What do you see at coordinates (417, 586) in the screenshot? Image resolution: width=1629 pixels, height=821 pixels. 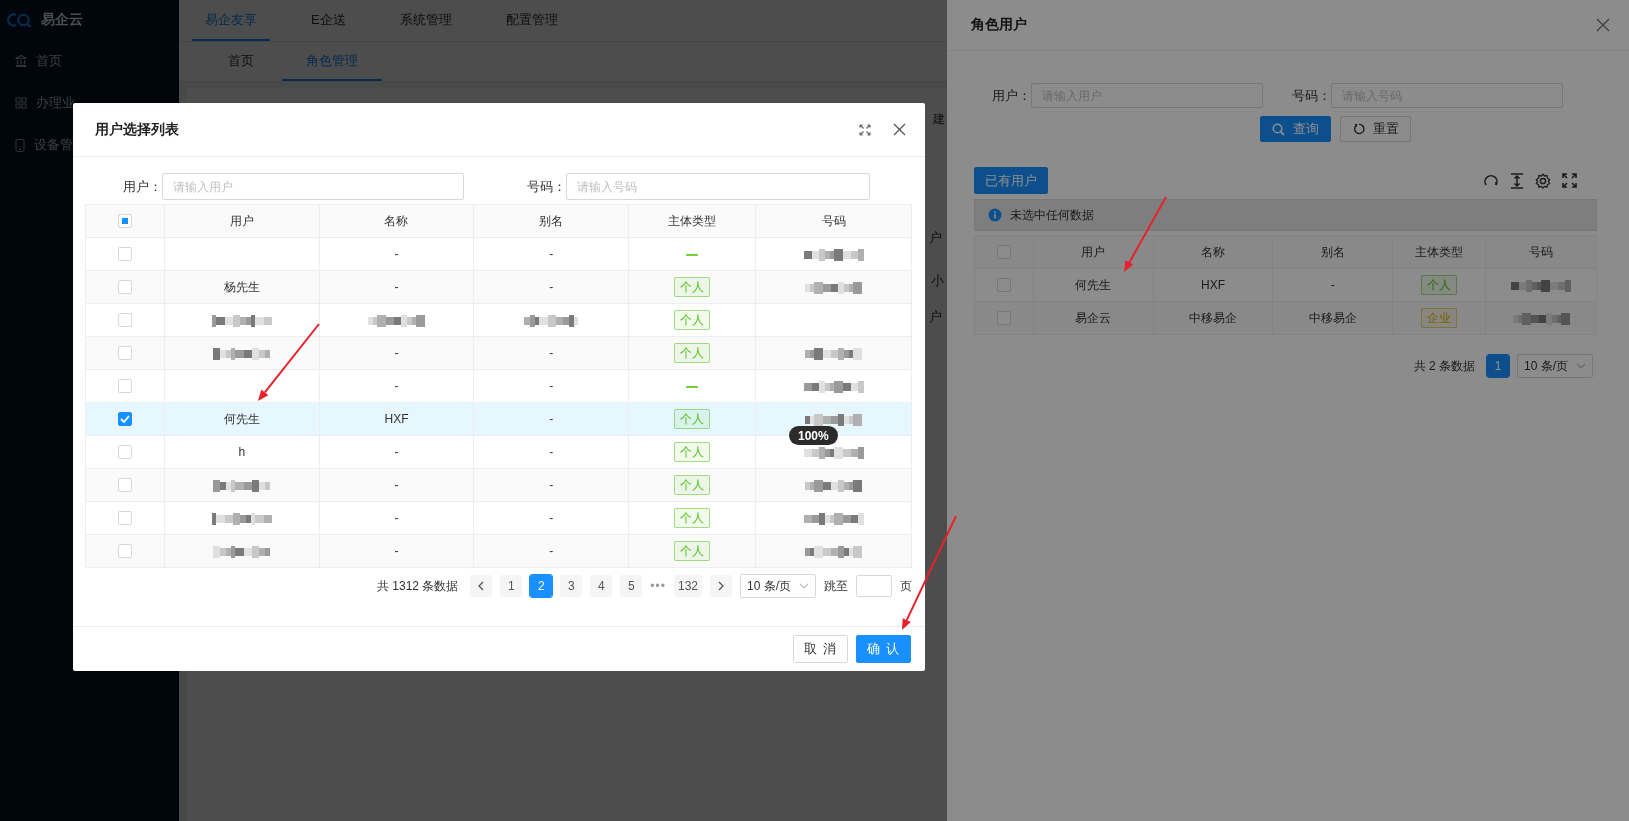 I see `total-count: 共 1312 条数据` at bounding box center [417, 586].